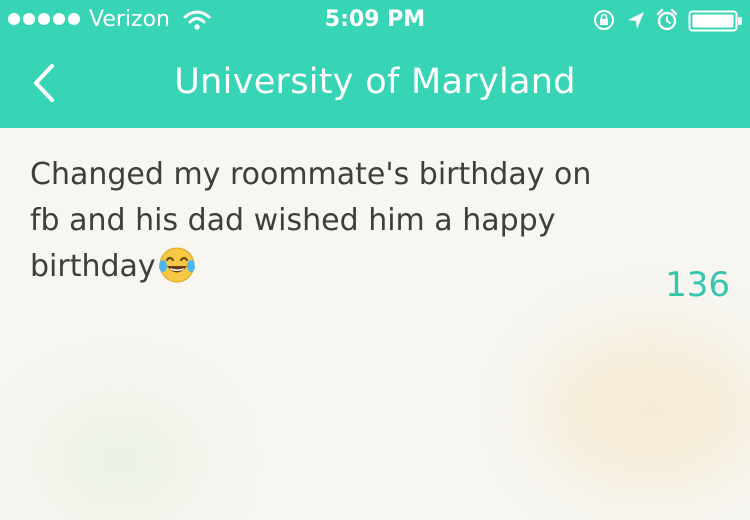  I want to click on rotation-lock-icon, so click(604, 20).